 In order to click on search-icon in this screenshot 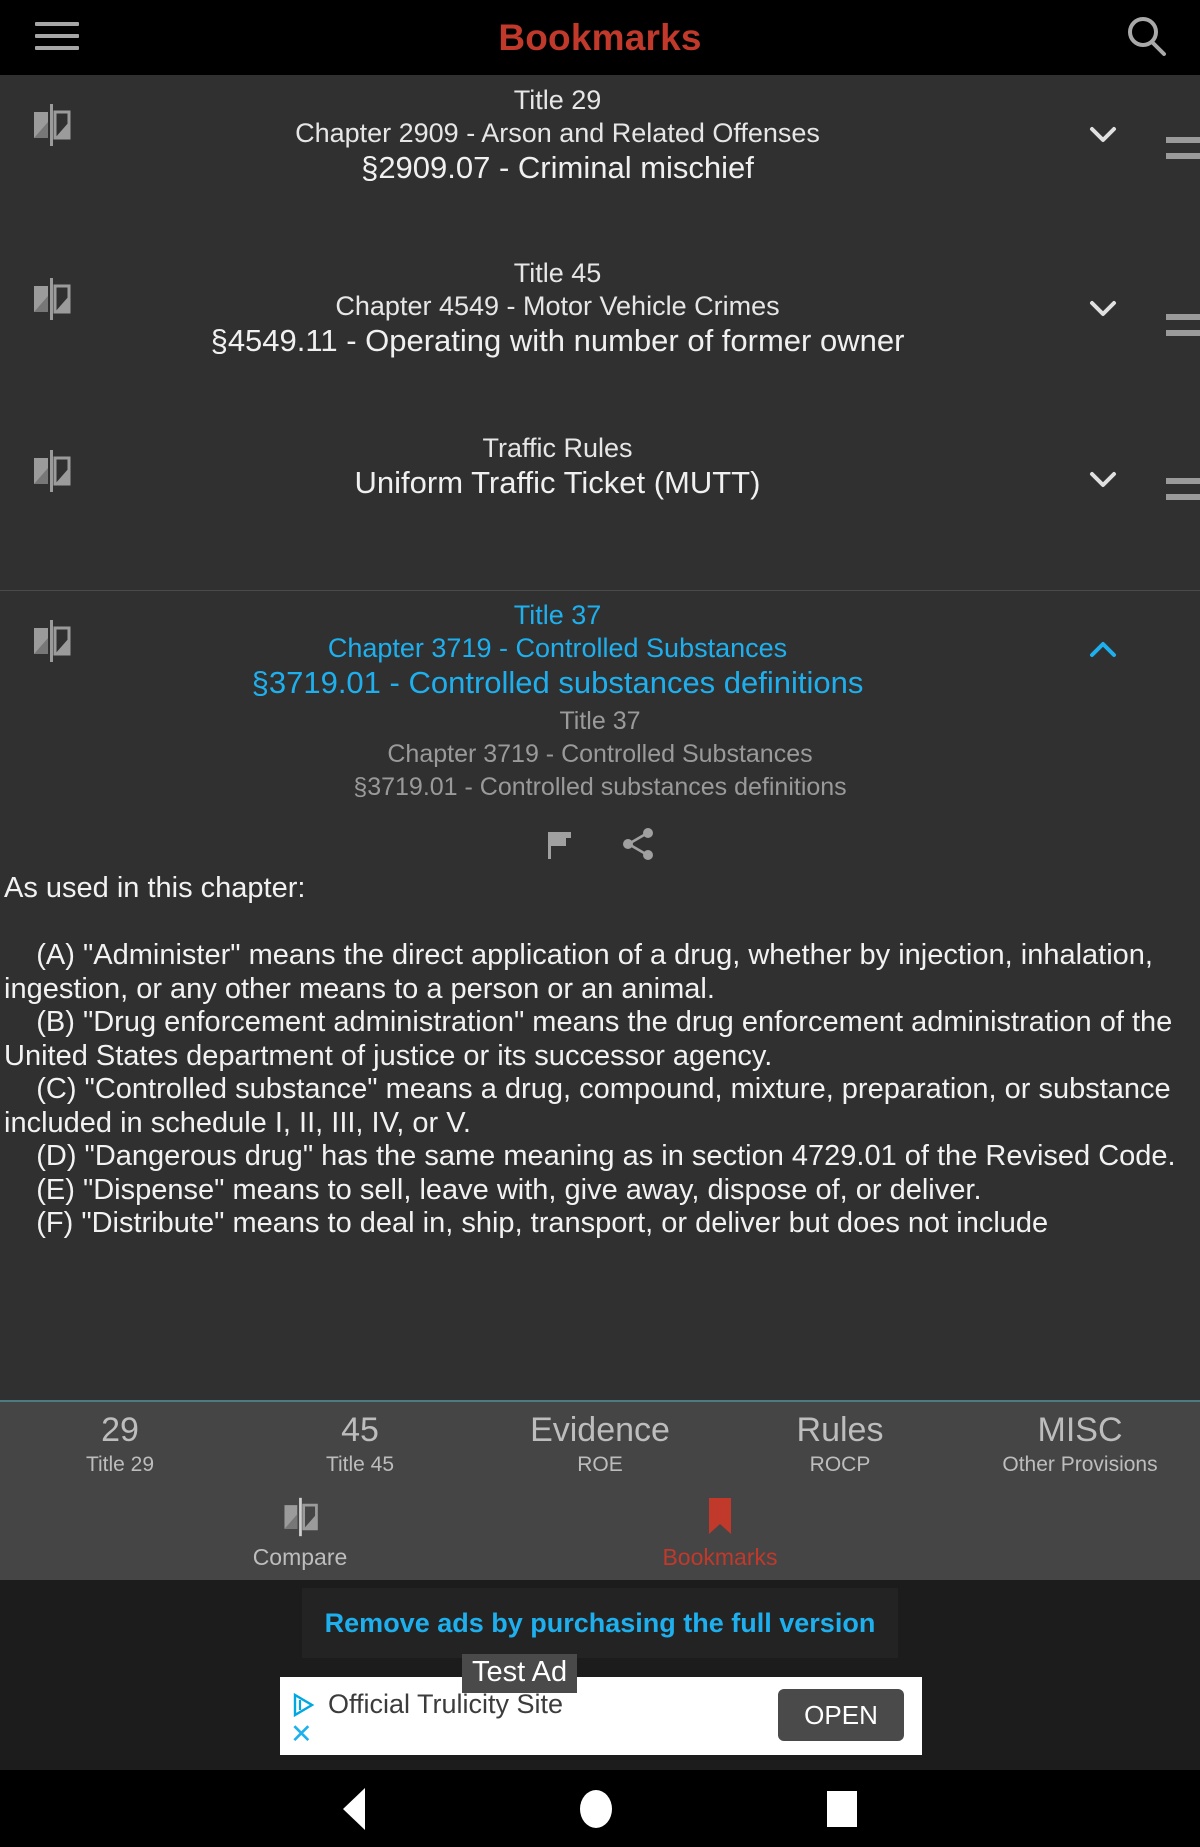, I will do `click(1148, 38)`.